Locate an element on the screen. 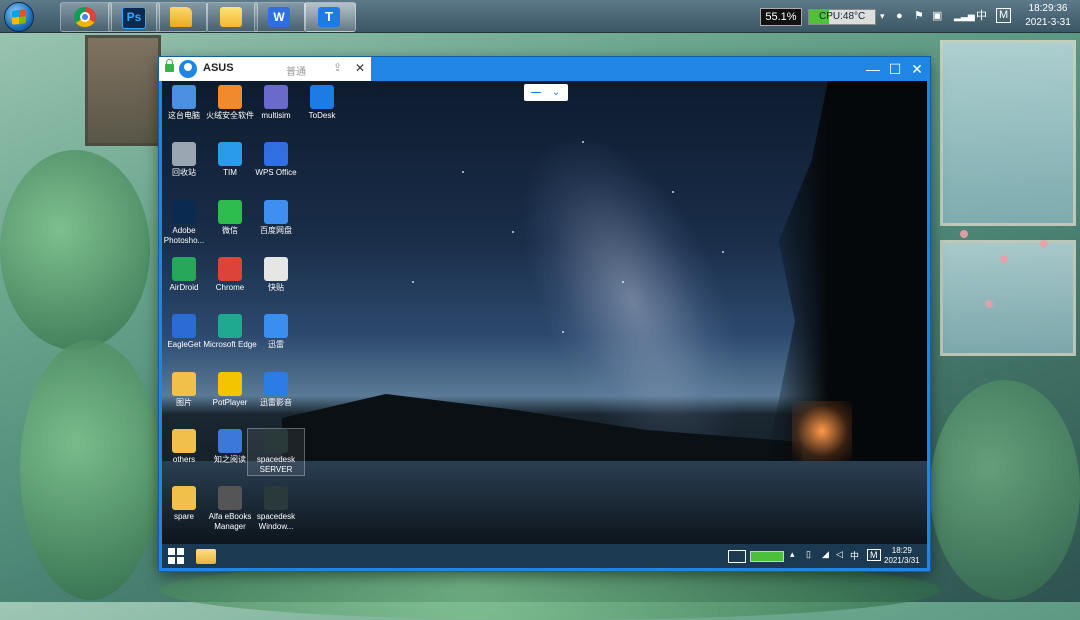 Image resolution: width=1080 pixels, height=620 pixels. remote-clock: 18:29 2021/3/31 is located at coordinates (902, 556).